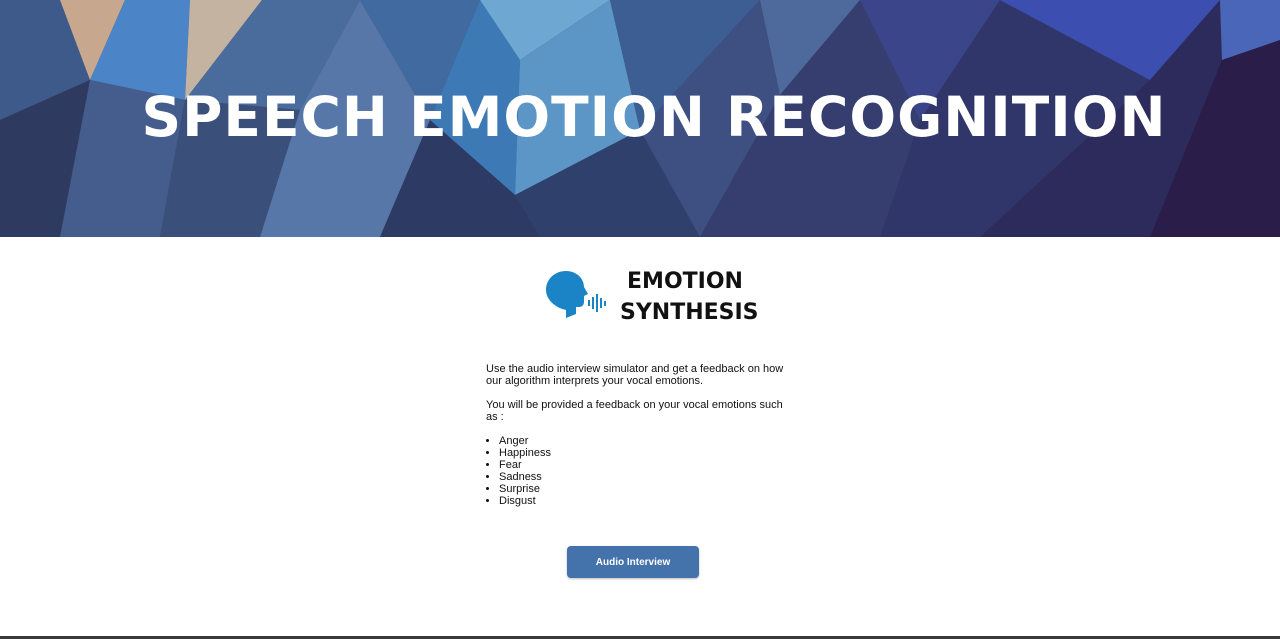 This screenshot has width=1280, height=639. What do you see at coordinates (654, 117) in the screenshot?
I see `page-title: SPEECH EMOTION RECOGNITION` at bounding box center [654, 117].